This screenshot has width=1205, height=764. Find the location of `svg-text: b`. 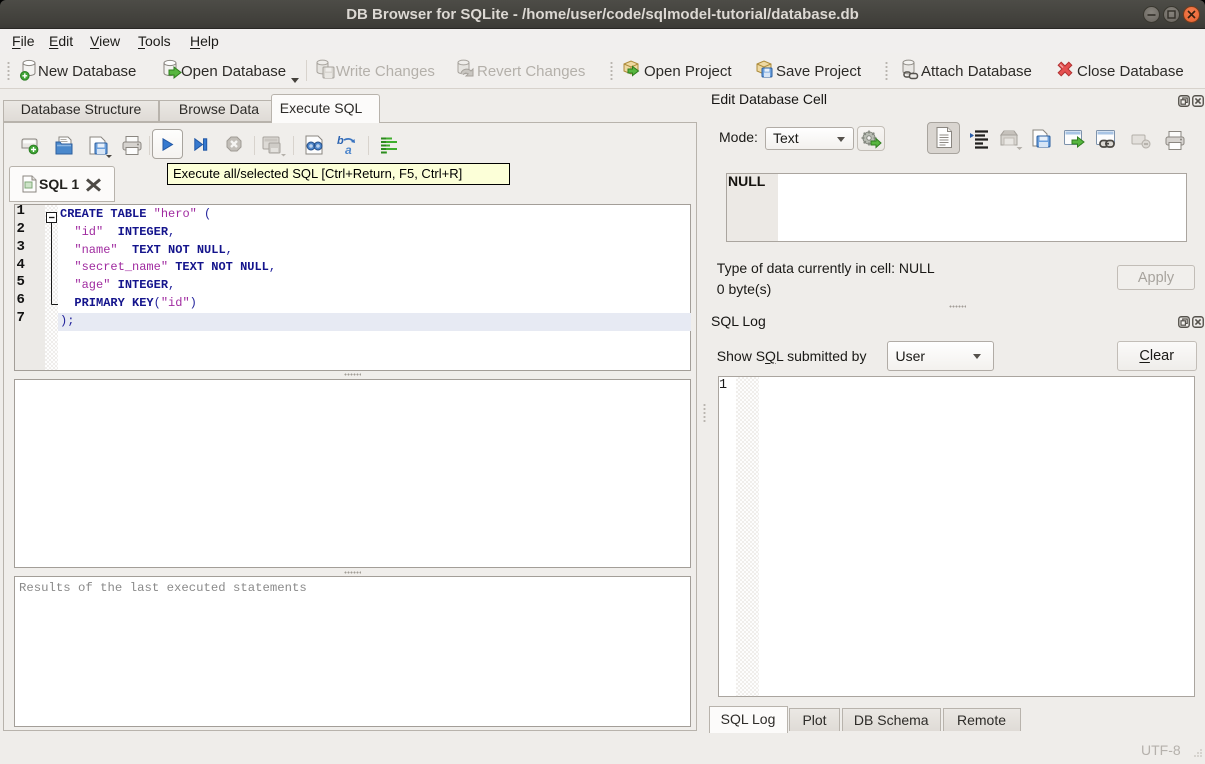

svg-text: b is located at coordinates (340, 141).